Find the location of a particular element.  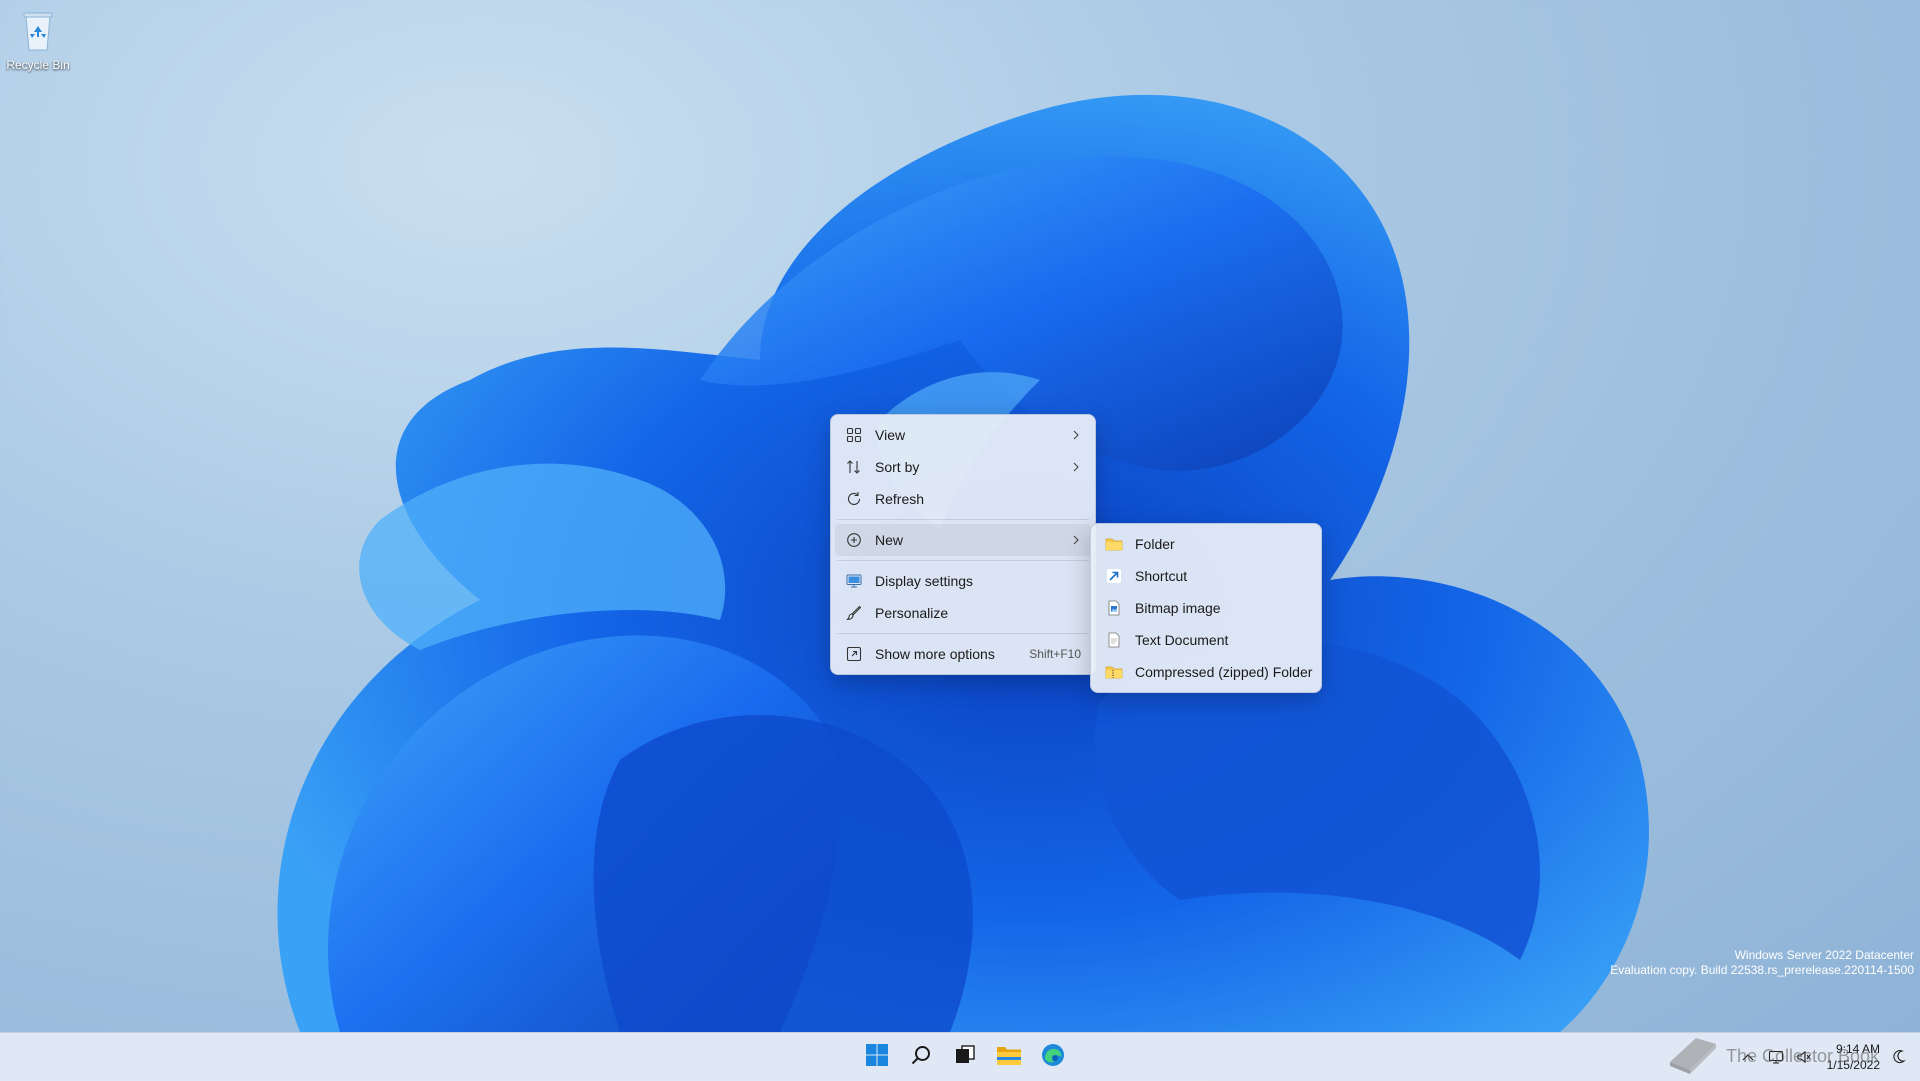

menu-item-label: Display settings is located at coordinates (924, 581).